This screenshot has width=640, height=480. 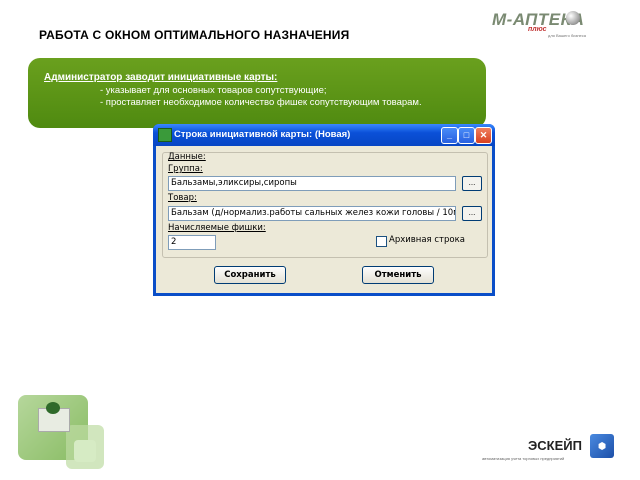 I want to click on group-field: Бальзамы,эликсиры,сиропы, so click(x=312, y=183).